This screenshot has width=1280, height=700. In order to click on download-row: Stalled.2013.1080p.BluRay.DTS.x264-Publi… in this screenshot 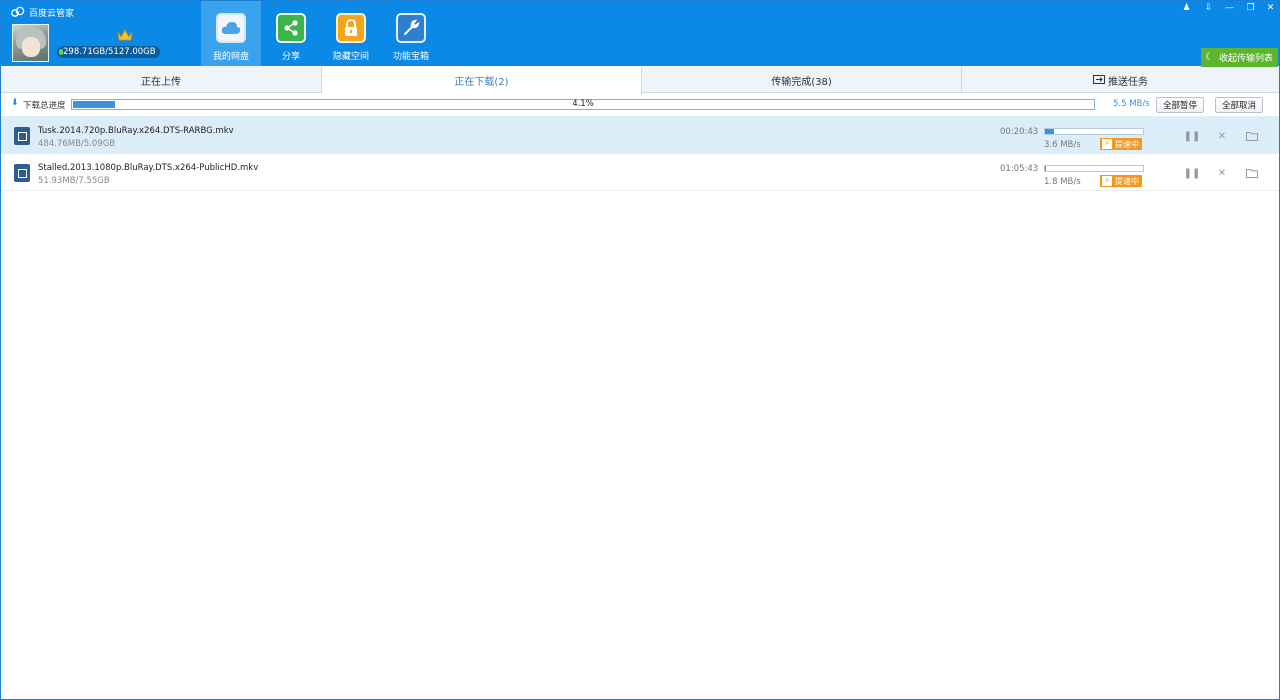, I will do `click(640, 172)`.